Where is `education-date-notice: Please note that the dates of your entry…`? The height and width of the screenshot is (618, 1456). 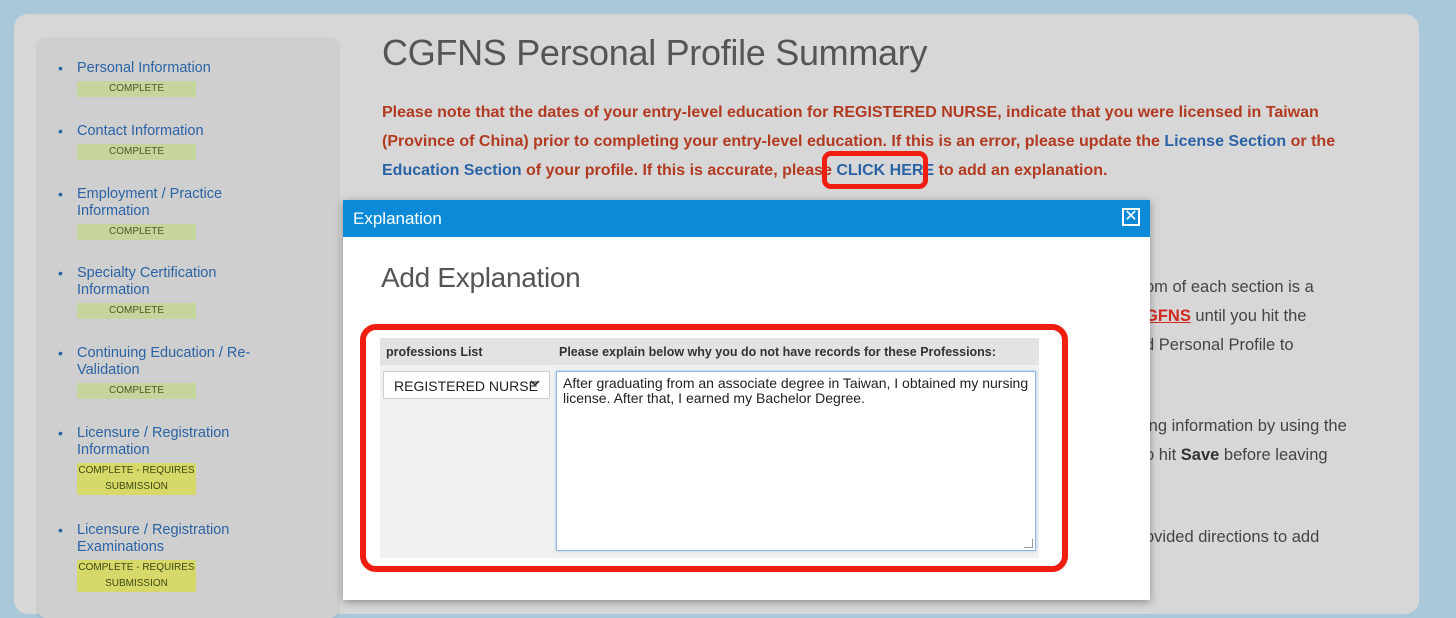 education-date-notice: Please note that the dates of your entry… is located at coordinates (869, 141).